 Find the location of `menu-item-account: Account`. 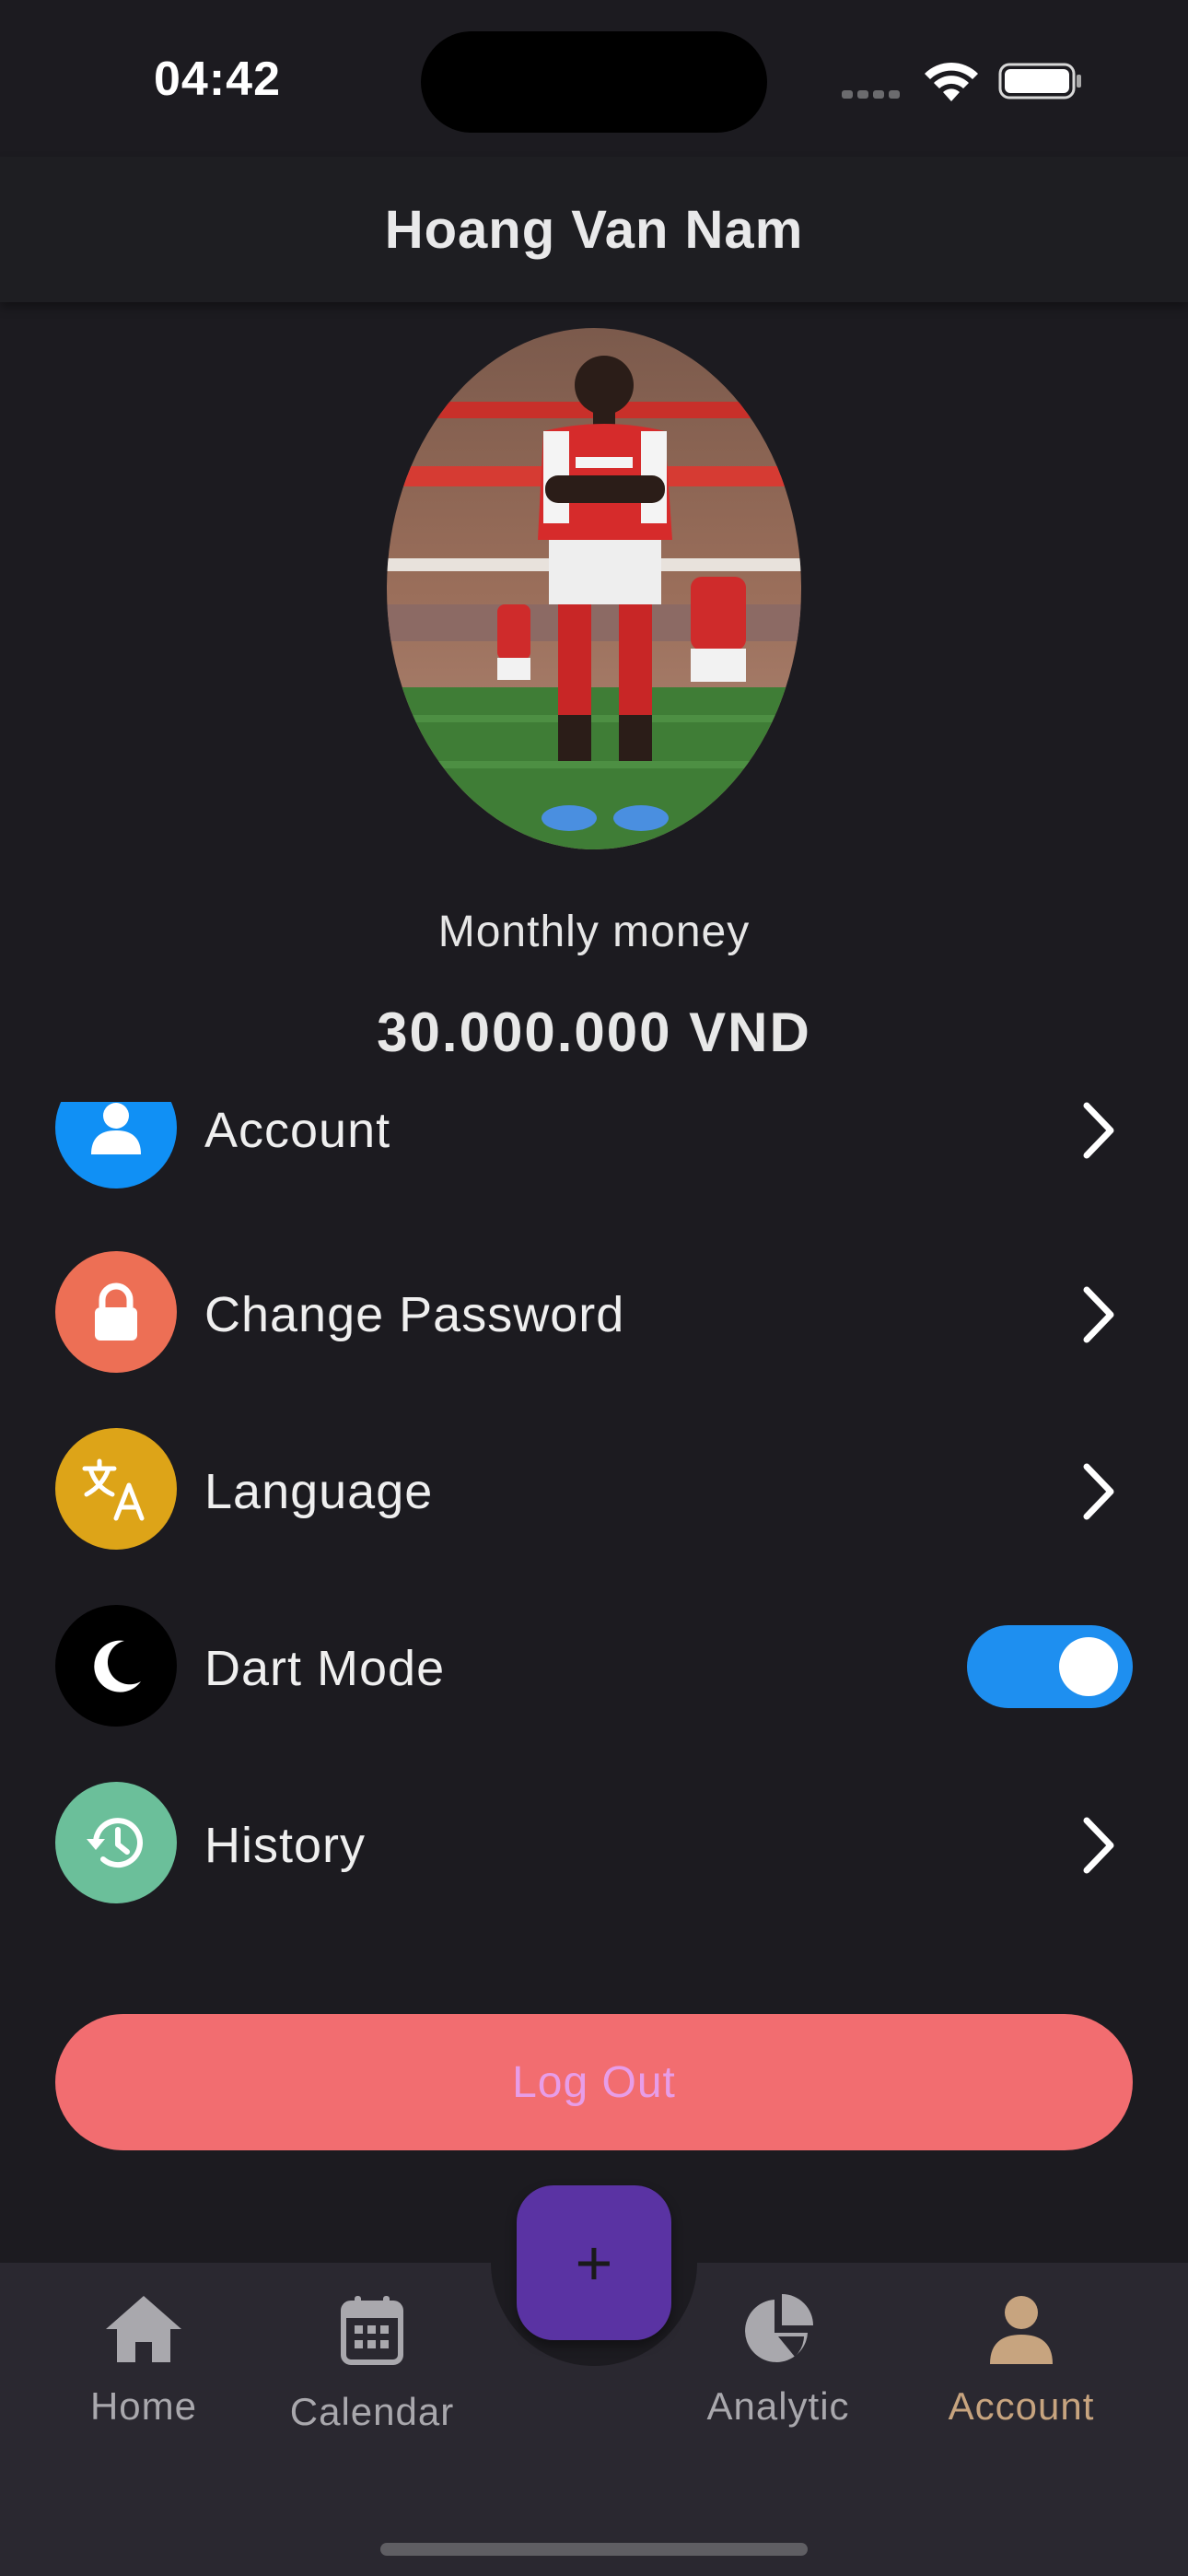

menu-item-account: Account is located at coordinates (594, 1150).